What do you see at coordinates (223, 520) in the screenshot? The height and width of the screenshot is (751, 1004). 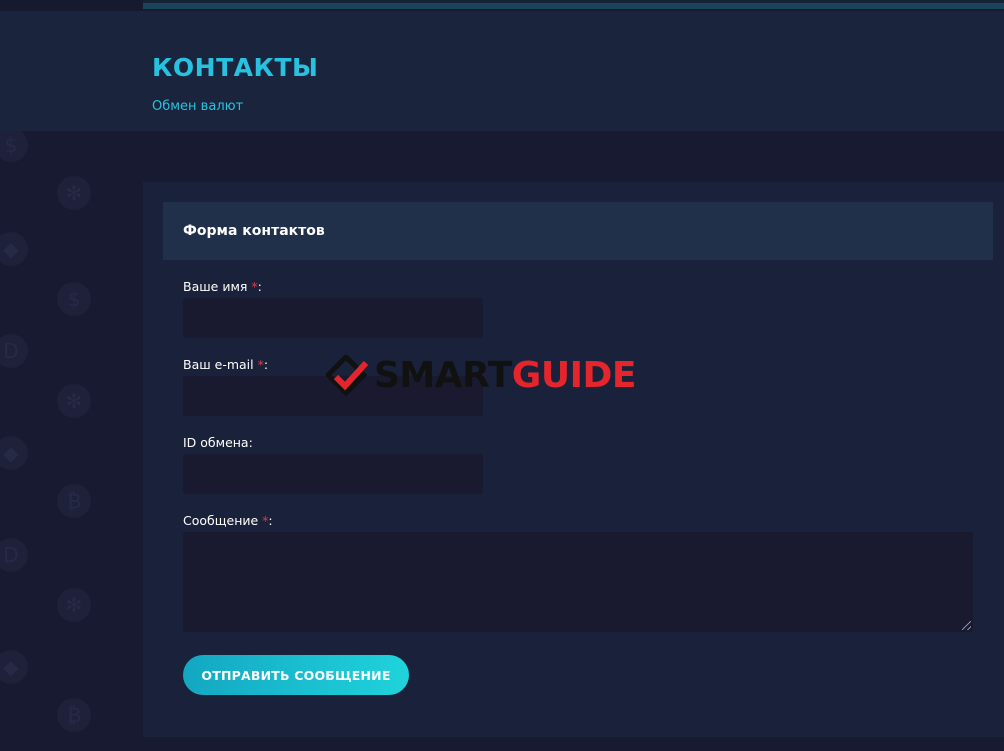 I see `message-label-text: Сообщение` at bounding box center [223, 520].